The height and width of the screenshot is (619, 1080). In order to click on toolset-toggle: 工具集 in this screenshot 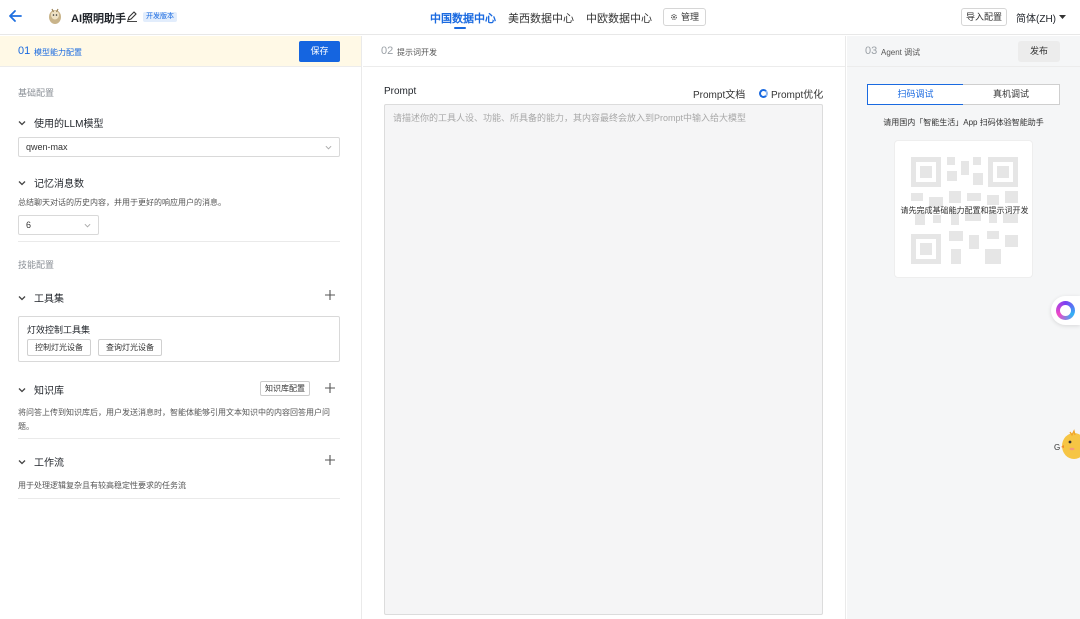, I will do `click(41, 297)`.